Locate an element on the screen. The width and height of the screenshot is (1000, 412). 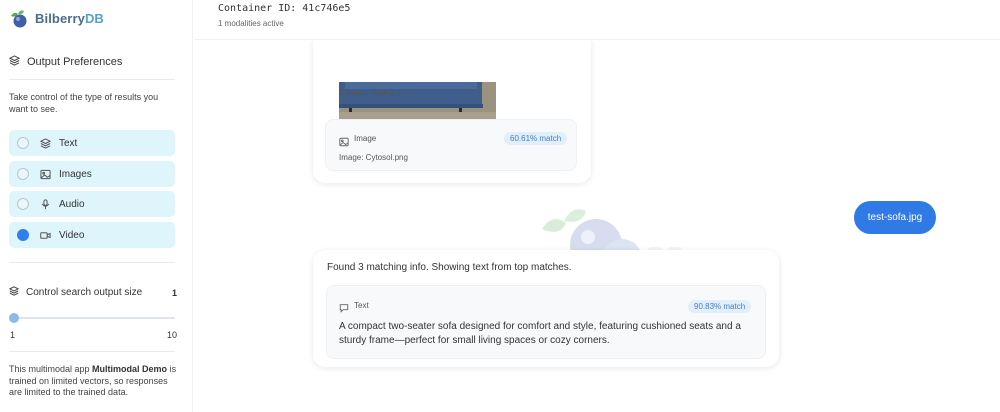
radio-images is located at coordinates (23, 174).